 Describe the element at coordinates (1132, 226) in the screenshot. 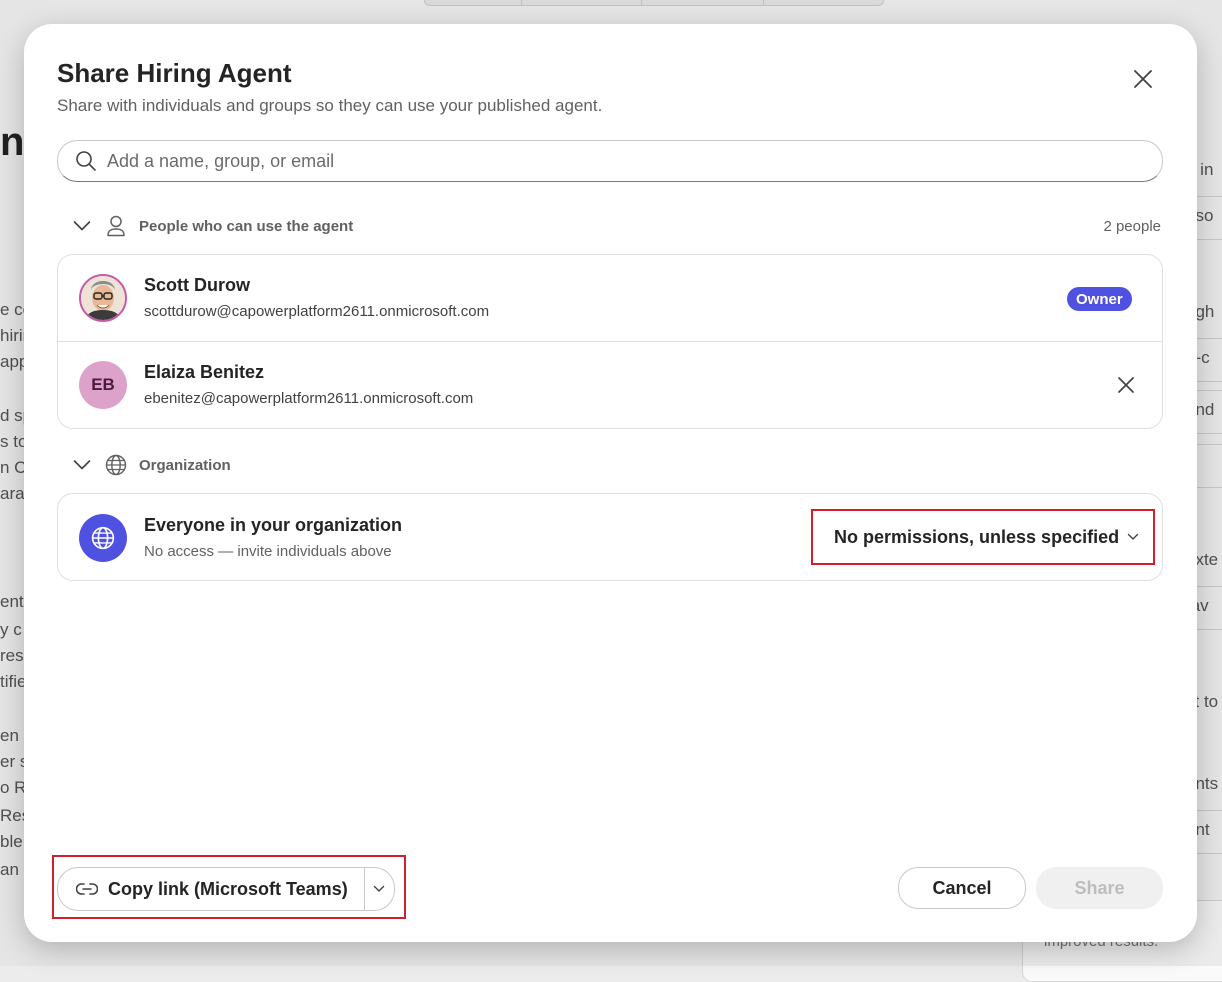

I see `people-count: 2 people` at that location.